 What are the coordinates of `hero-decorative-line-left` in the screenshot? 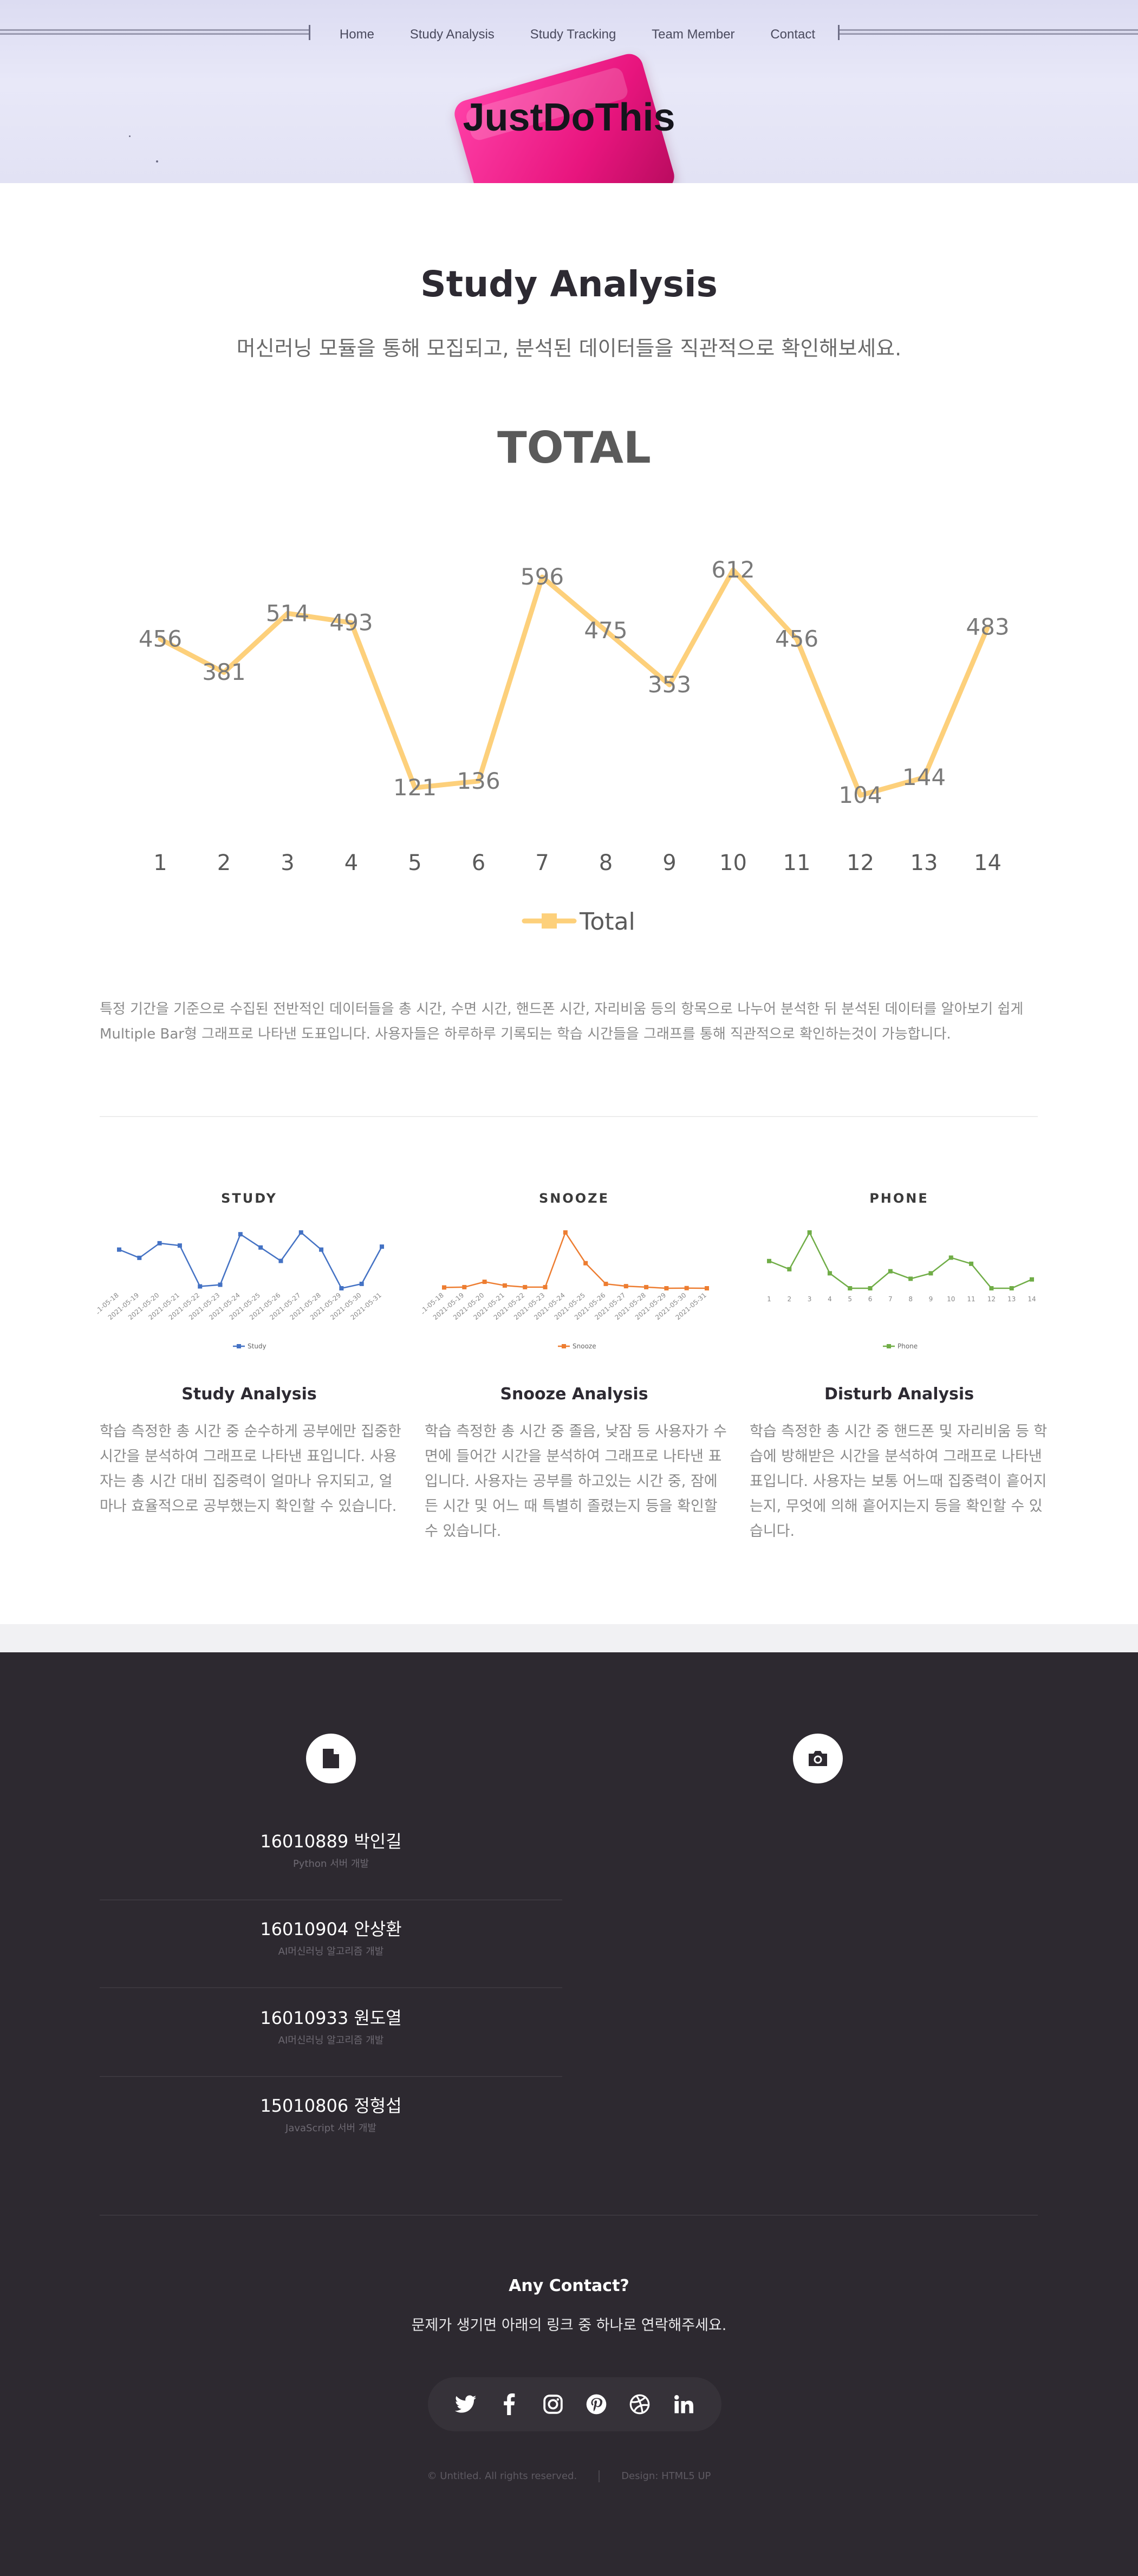 It's located at (155, 32).